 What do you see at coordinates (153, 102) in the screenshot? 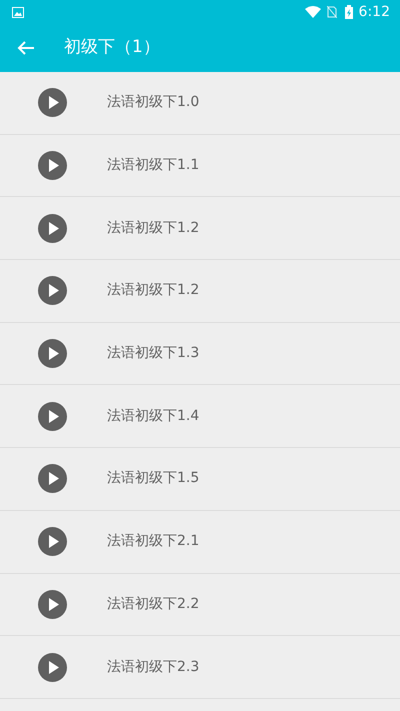
I see `track-title: 法语初级下1.0` at bounding box center [153, 102].